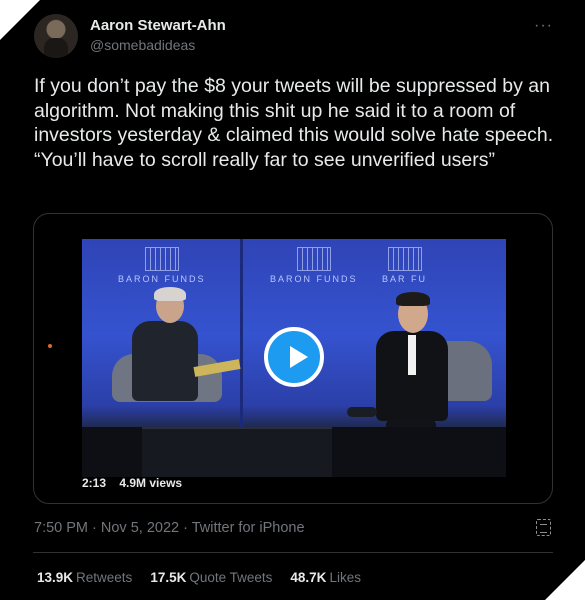 Image resolution: width=585 pixels, height=600 pixels. I want to click on stage-screen-divider, so click(241, 334).